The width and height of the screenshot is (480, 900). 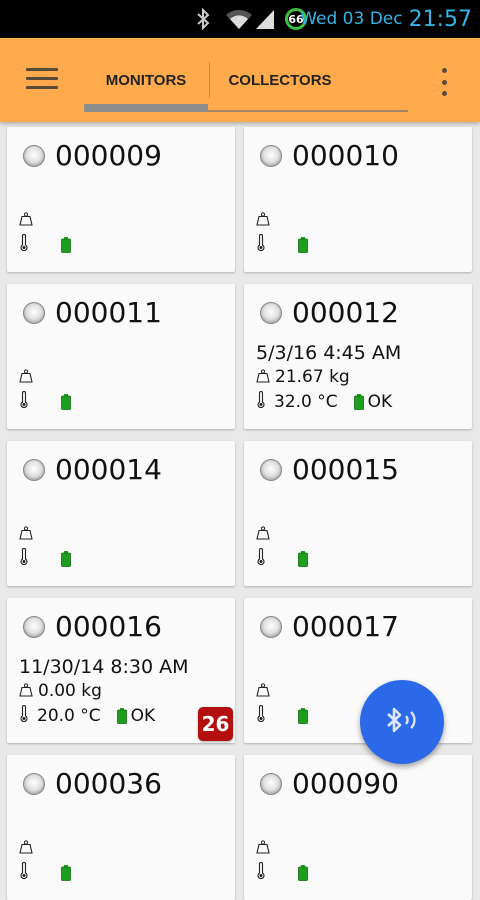 I want to click on wifi-icon, so click(x=239, y=19).